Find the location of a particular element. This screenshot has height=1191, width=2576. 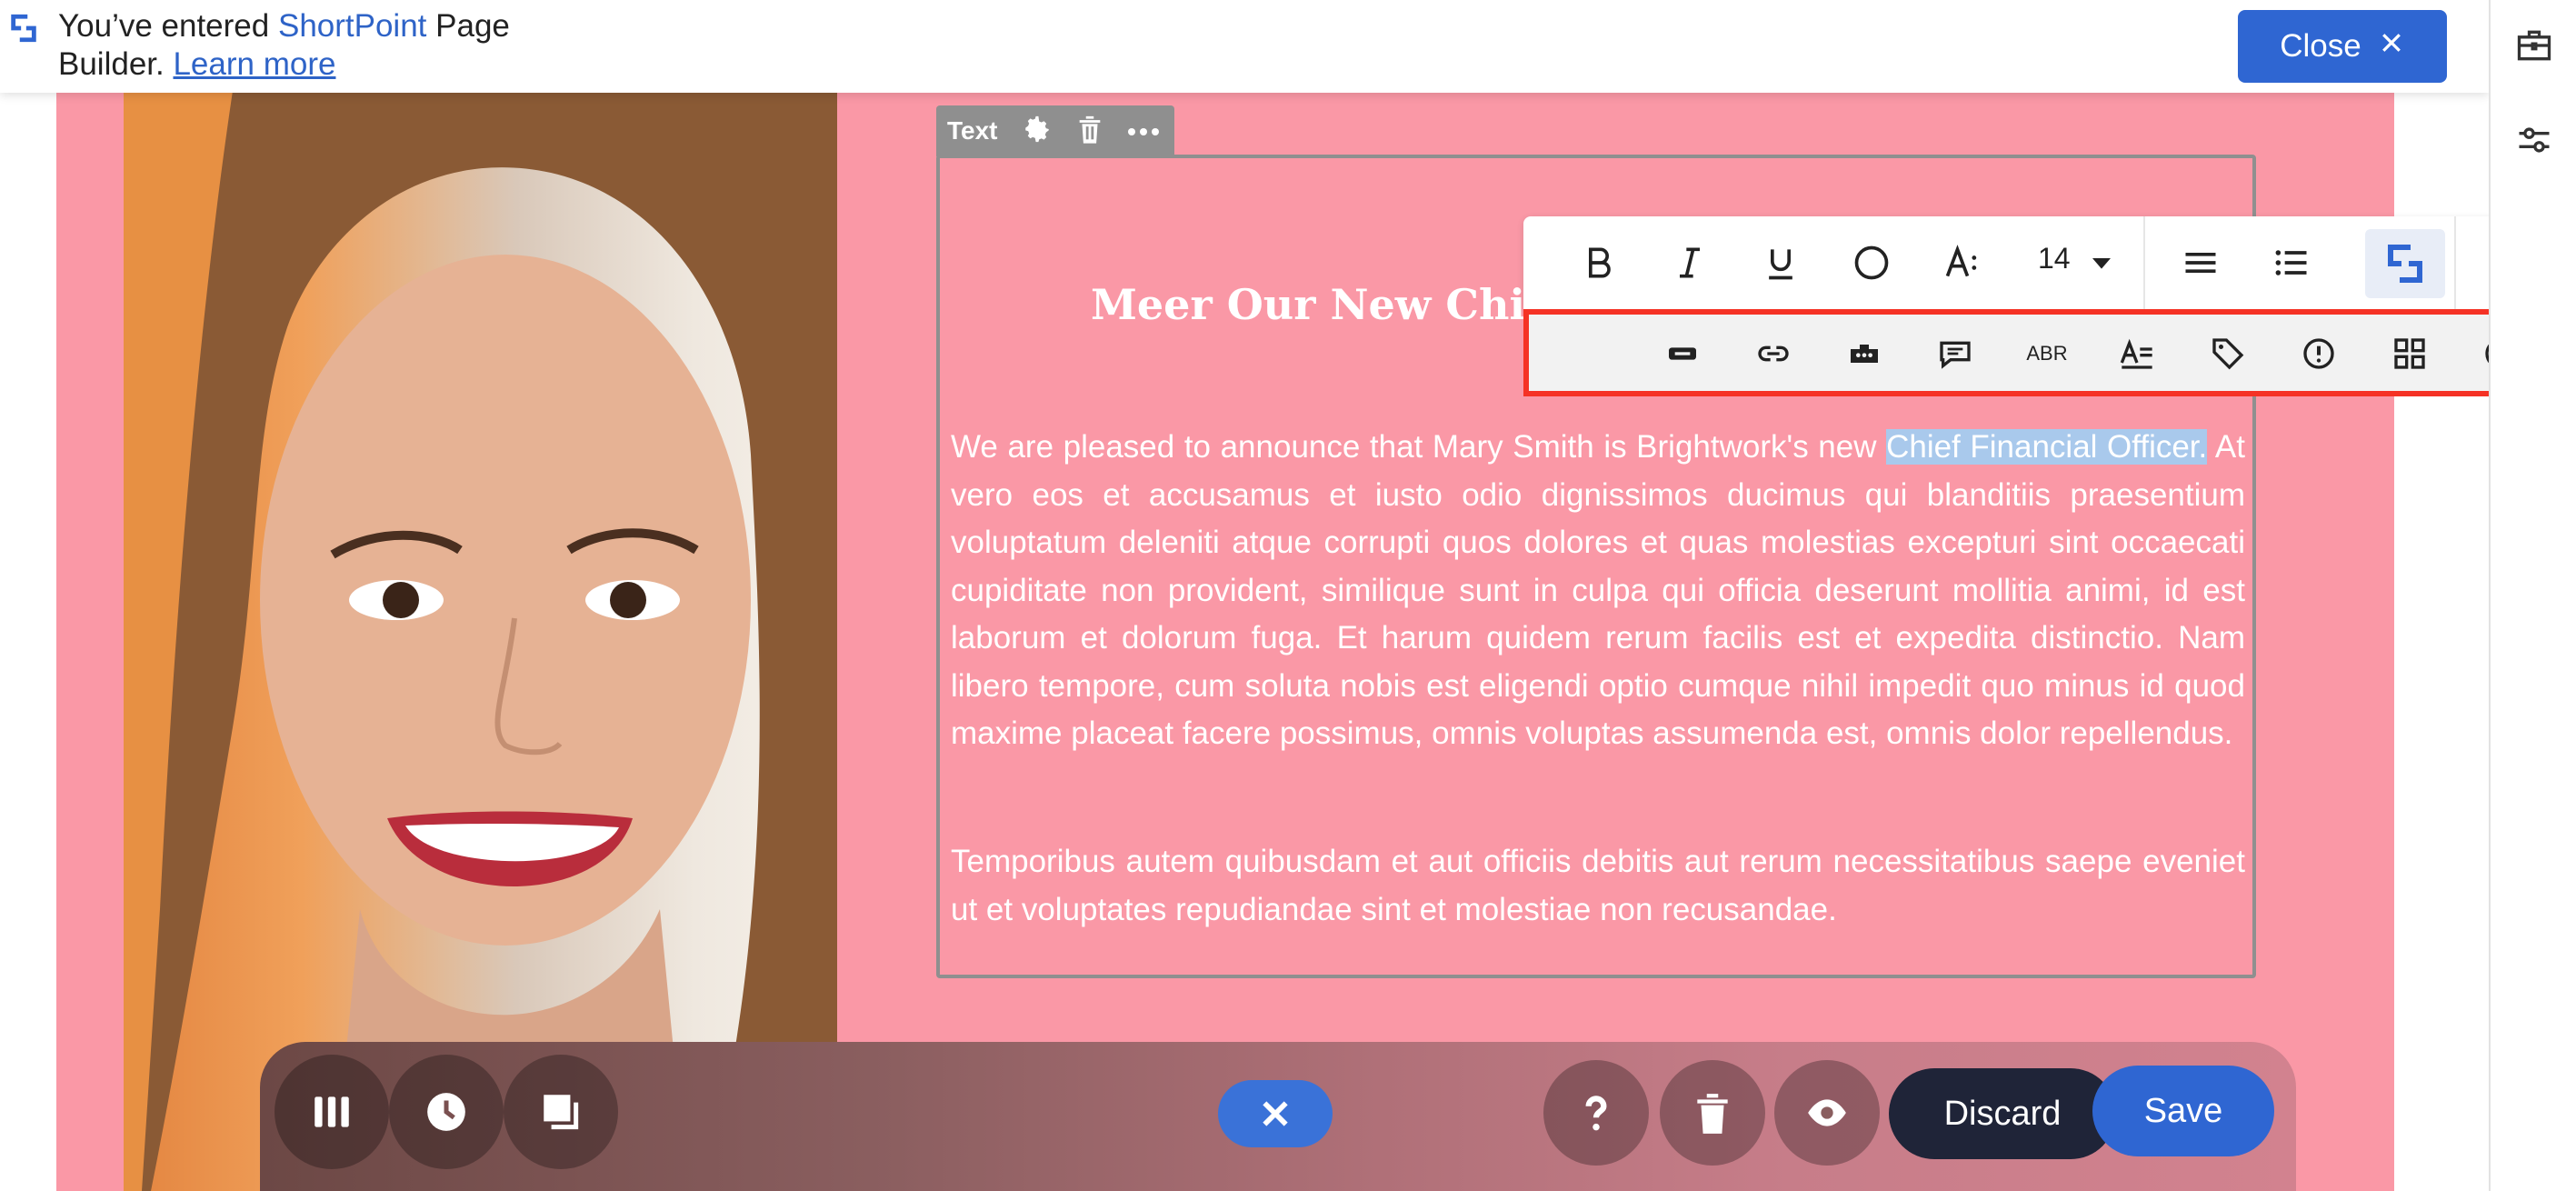

save-button: Save is located at coordinates (2183, 1111).